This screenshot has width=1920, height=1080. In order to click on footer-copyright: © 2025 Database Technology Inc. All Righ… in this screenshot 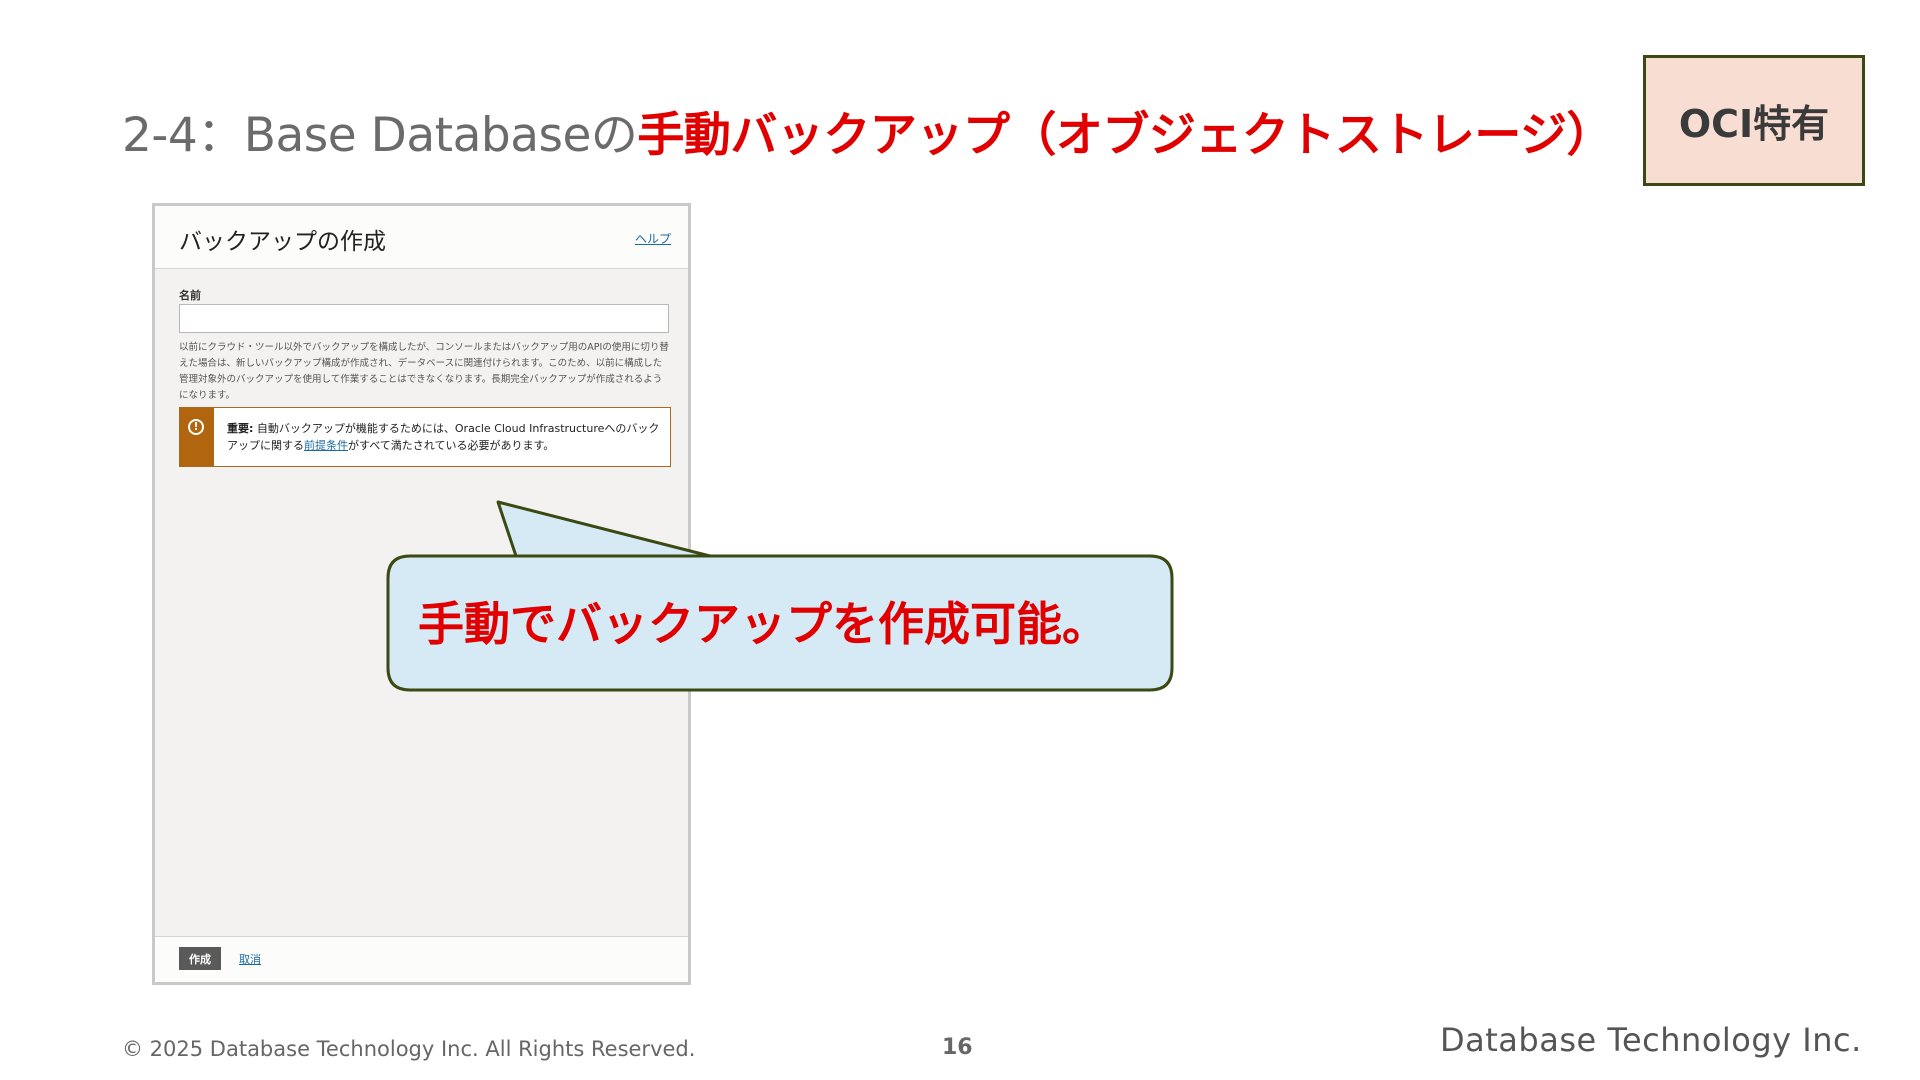, I will do `click(409, 1049)`.